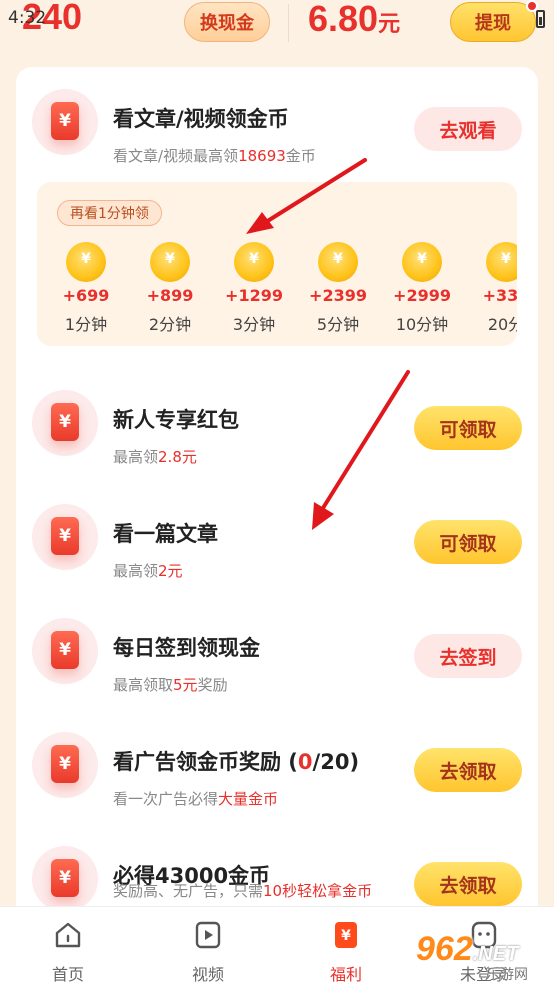 Image resolution: width=554 pixels, height=984 pixels. I want to click on task-title: 看文章/视频领金币, so click(201, 119).